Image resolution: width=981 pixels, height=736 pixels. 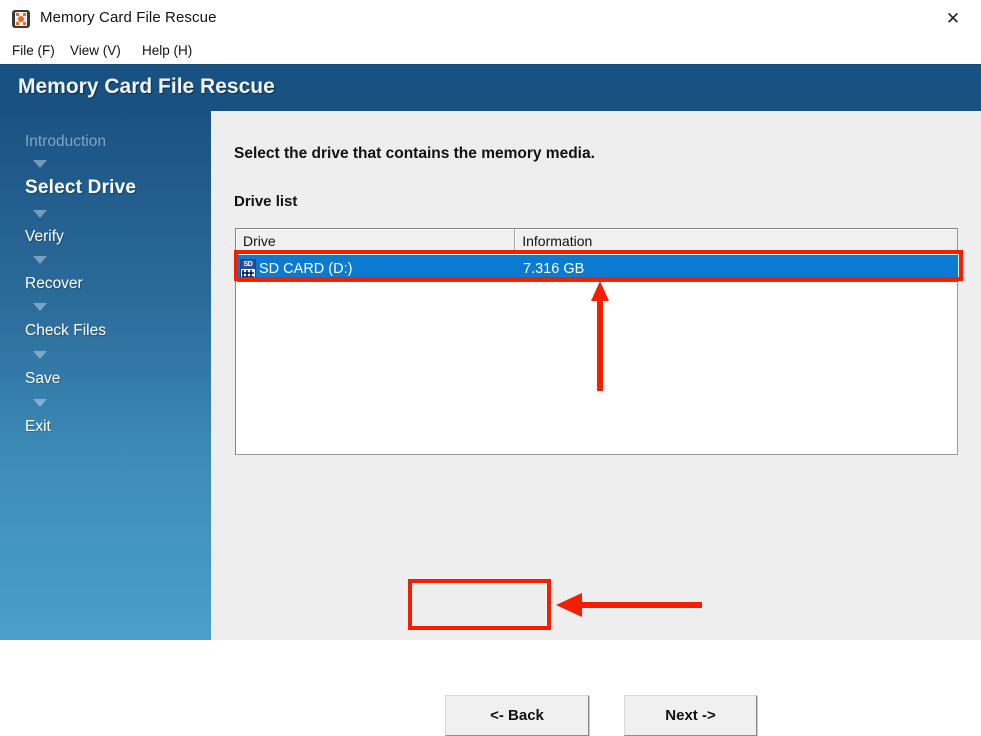 What do you see at coordinates (690, 715) in the screenshot?
I see `next-button: Next ->` at bounding box center [690, 715].